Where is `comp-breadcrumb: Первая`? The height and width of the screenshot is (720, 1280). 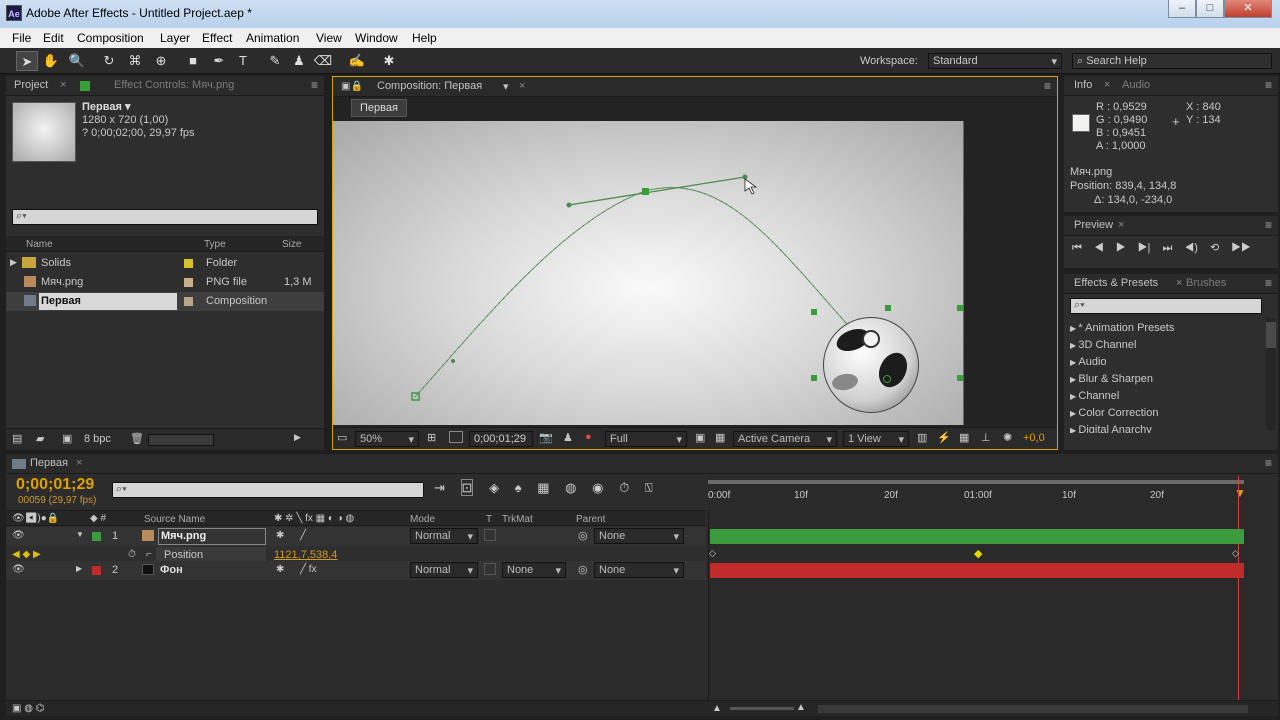 comp-breadcrumb: Первая is located at coordinates (379, 108).